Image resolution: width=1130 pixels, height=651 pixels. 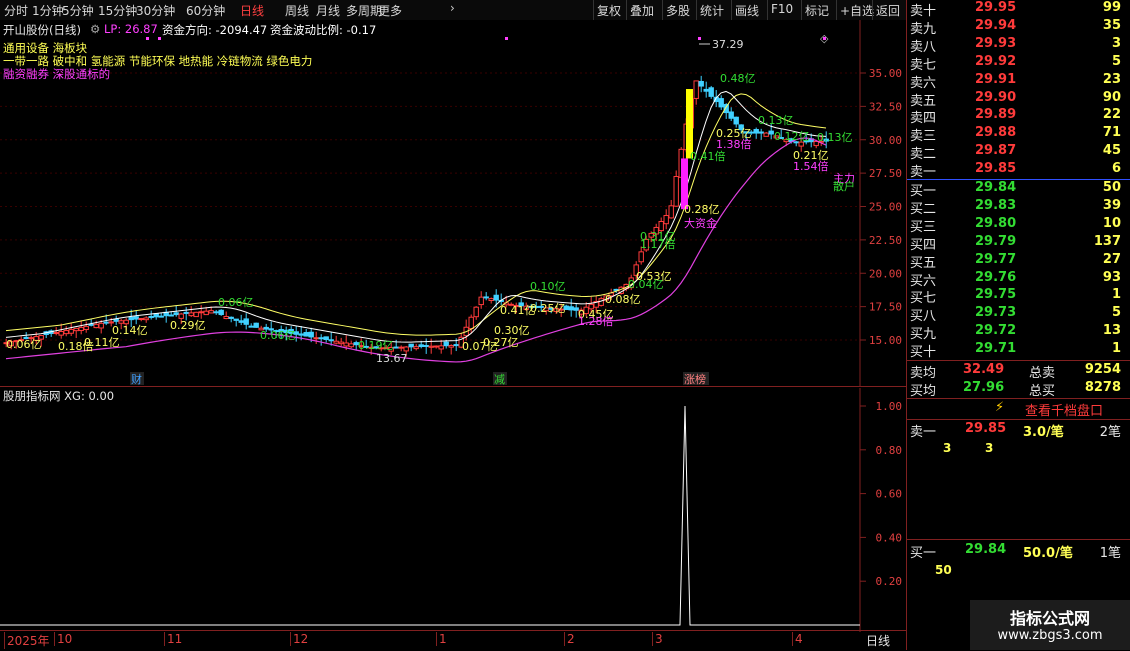 I want to click on ask-level-8: 卖三 29.88 71, so click(x=1014, y=134).